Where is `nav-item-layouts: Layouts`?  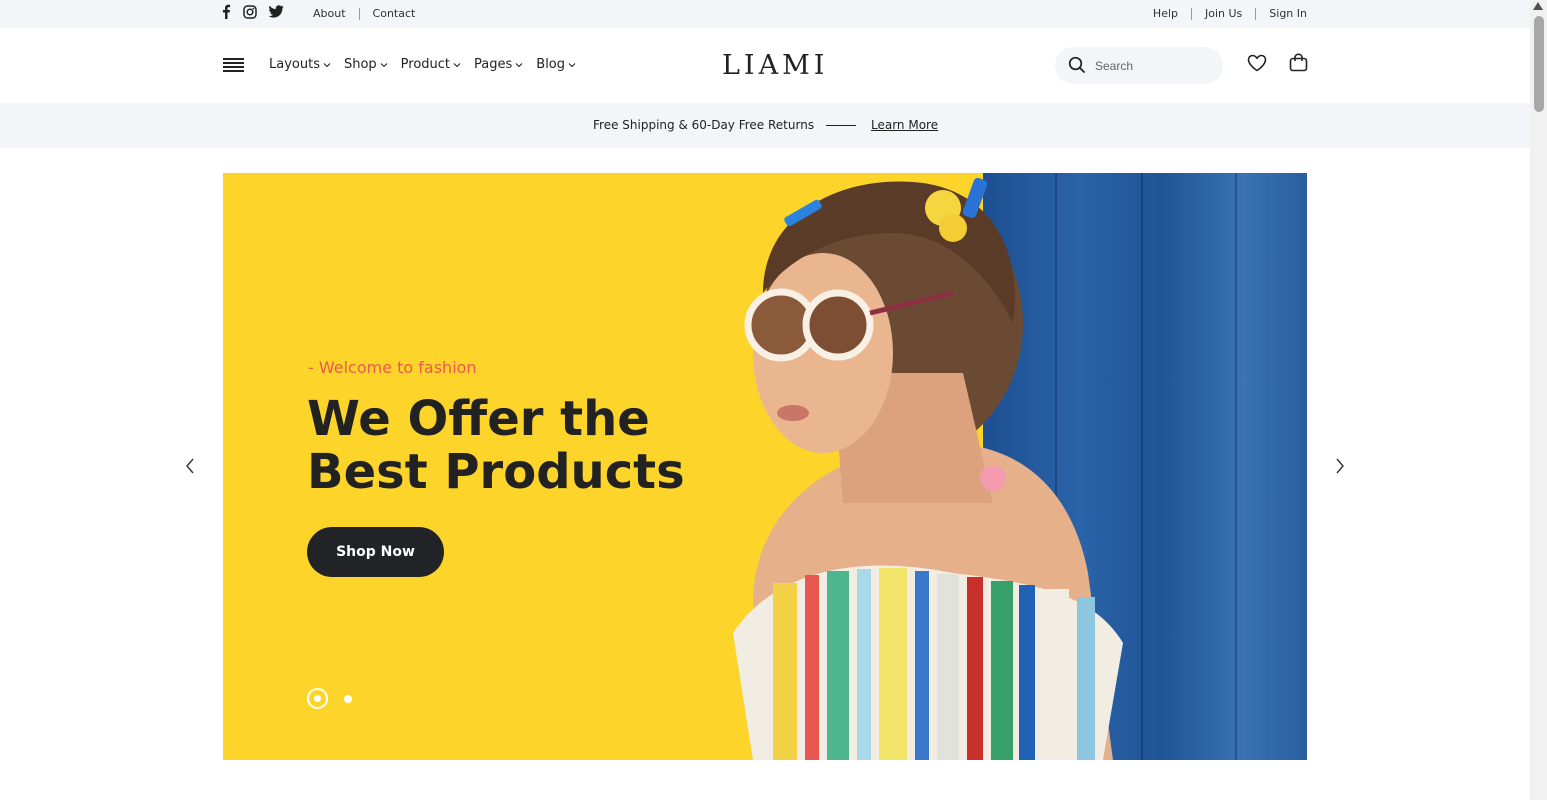 nav-item-layouts: Layouts is located at coordinates (300, 64).